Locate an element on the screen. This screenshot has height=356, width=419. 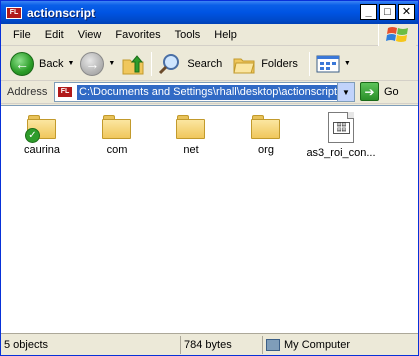
flash-app-icon: FL is located at coordinates (14, 12).